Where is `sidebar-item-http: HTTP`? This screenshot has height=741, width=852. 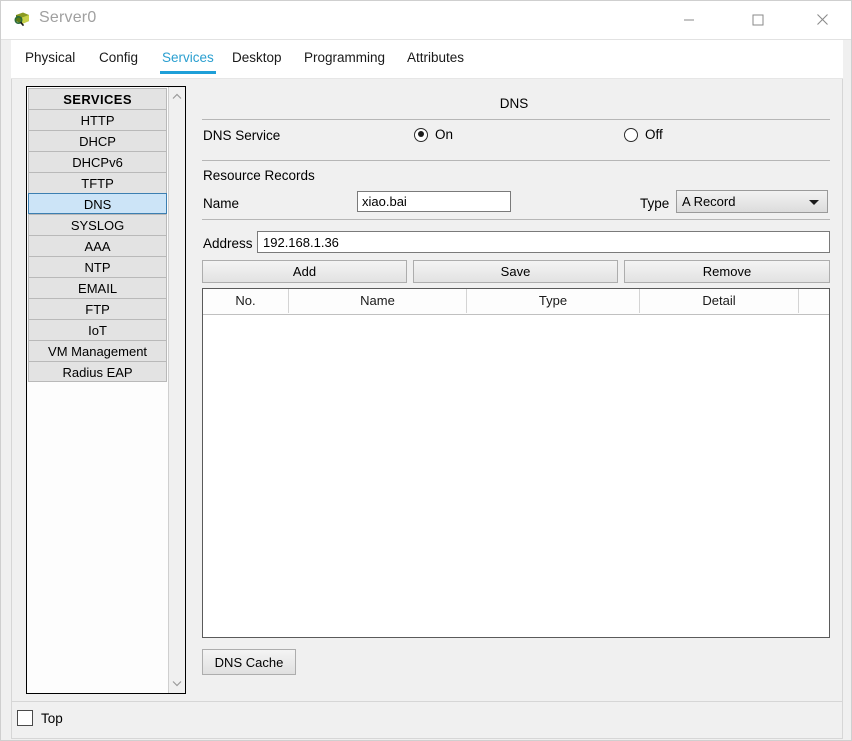
sidebar-item-http: HTTP is located at coordinates (98, 119).